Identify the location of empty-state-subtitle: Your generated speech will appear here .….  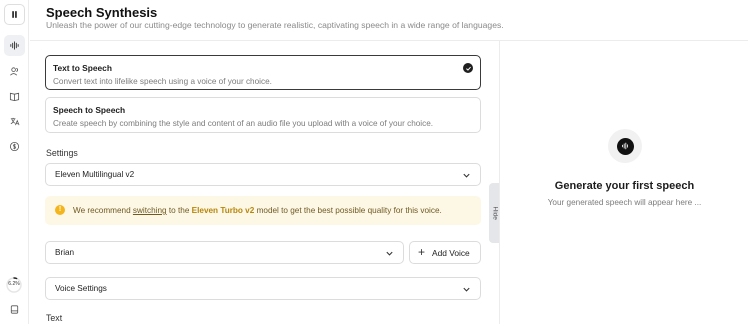
(624, 202).